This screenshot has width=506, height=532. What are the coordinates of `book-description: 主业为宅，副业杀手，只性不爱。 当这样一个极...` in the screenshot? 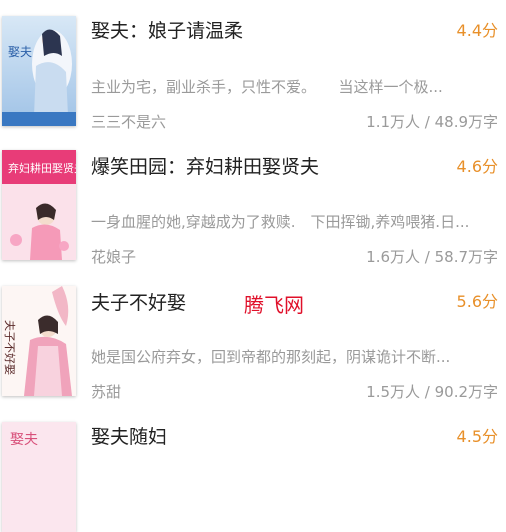 It's located at (267, 87).